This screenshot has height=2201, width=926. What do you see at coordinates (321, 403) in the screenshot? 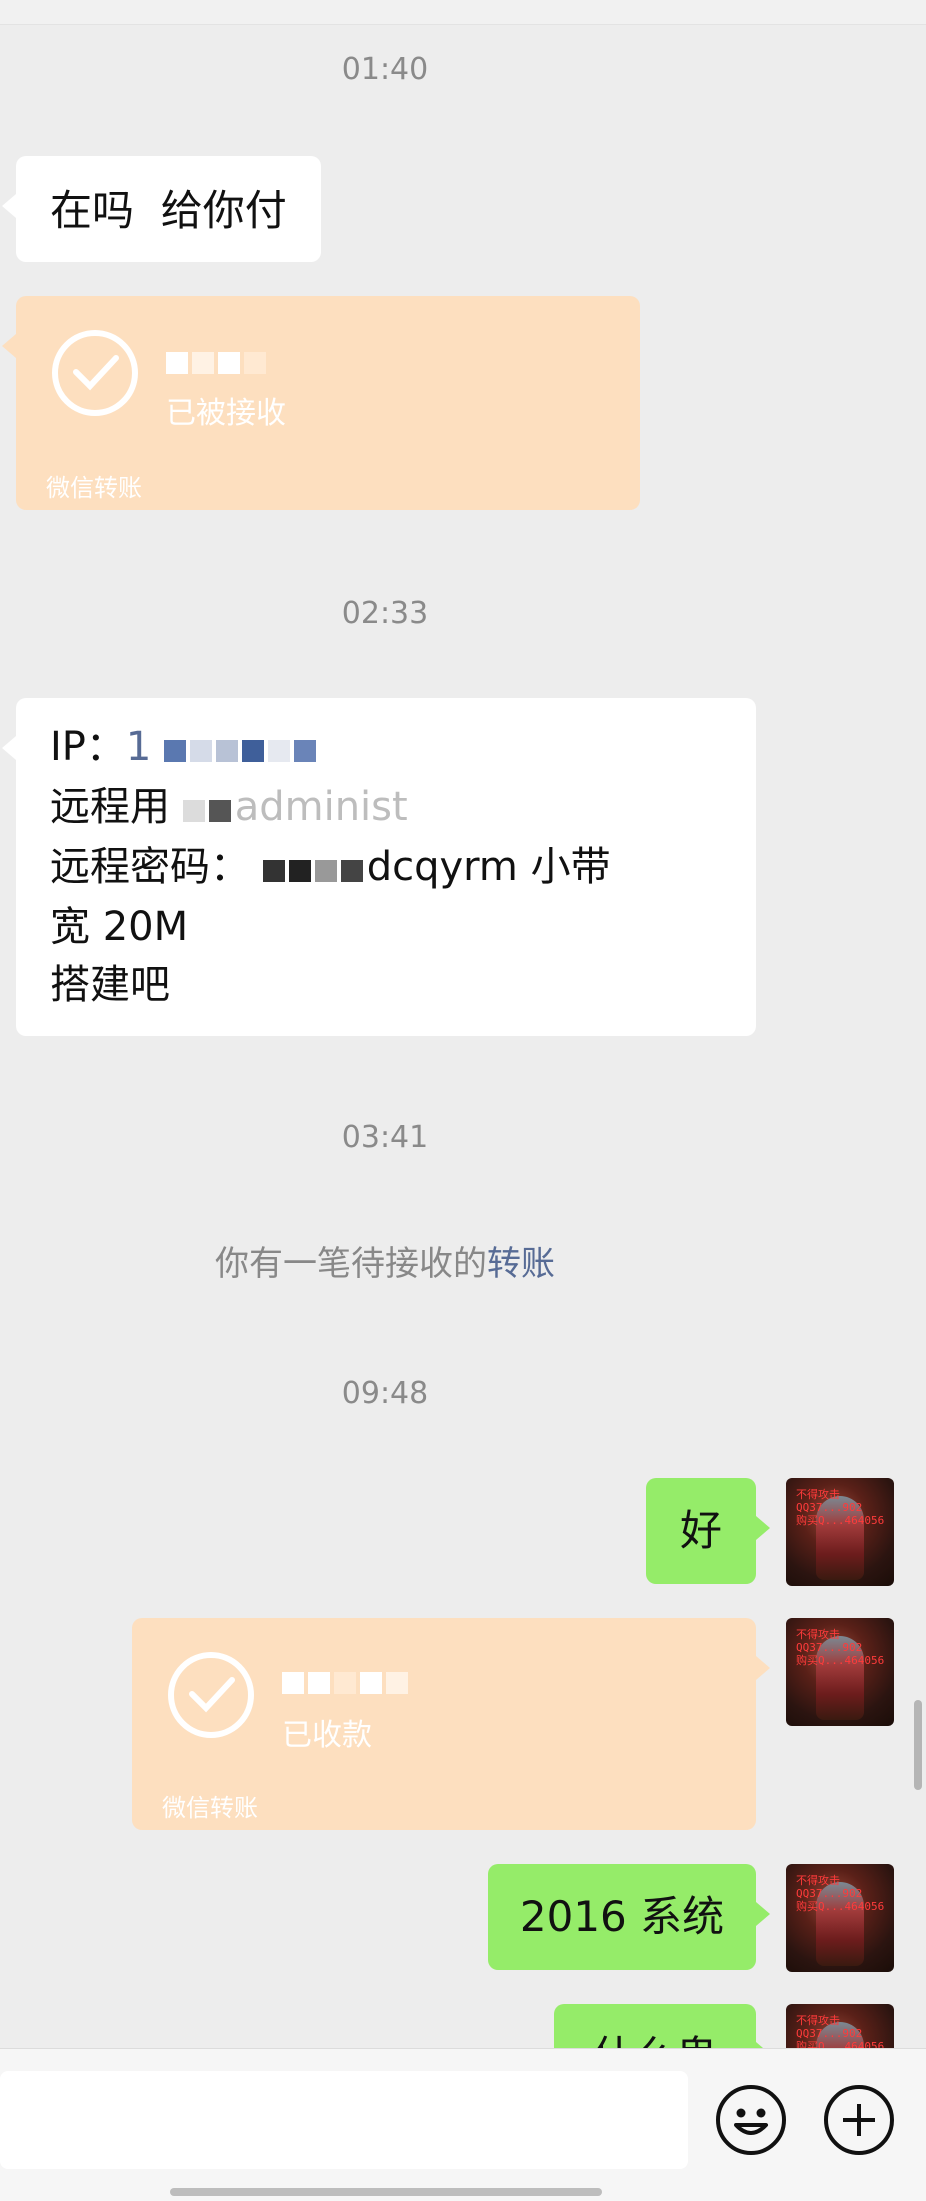
I see `transfer-card-incoming: 已被接收 微信转账` at bounding box center [321, 403].